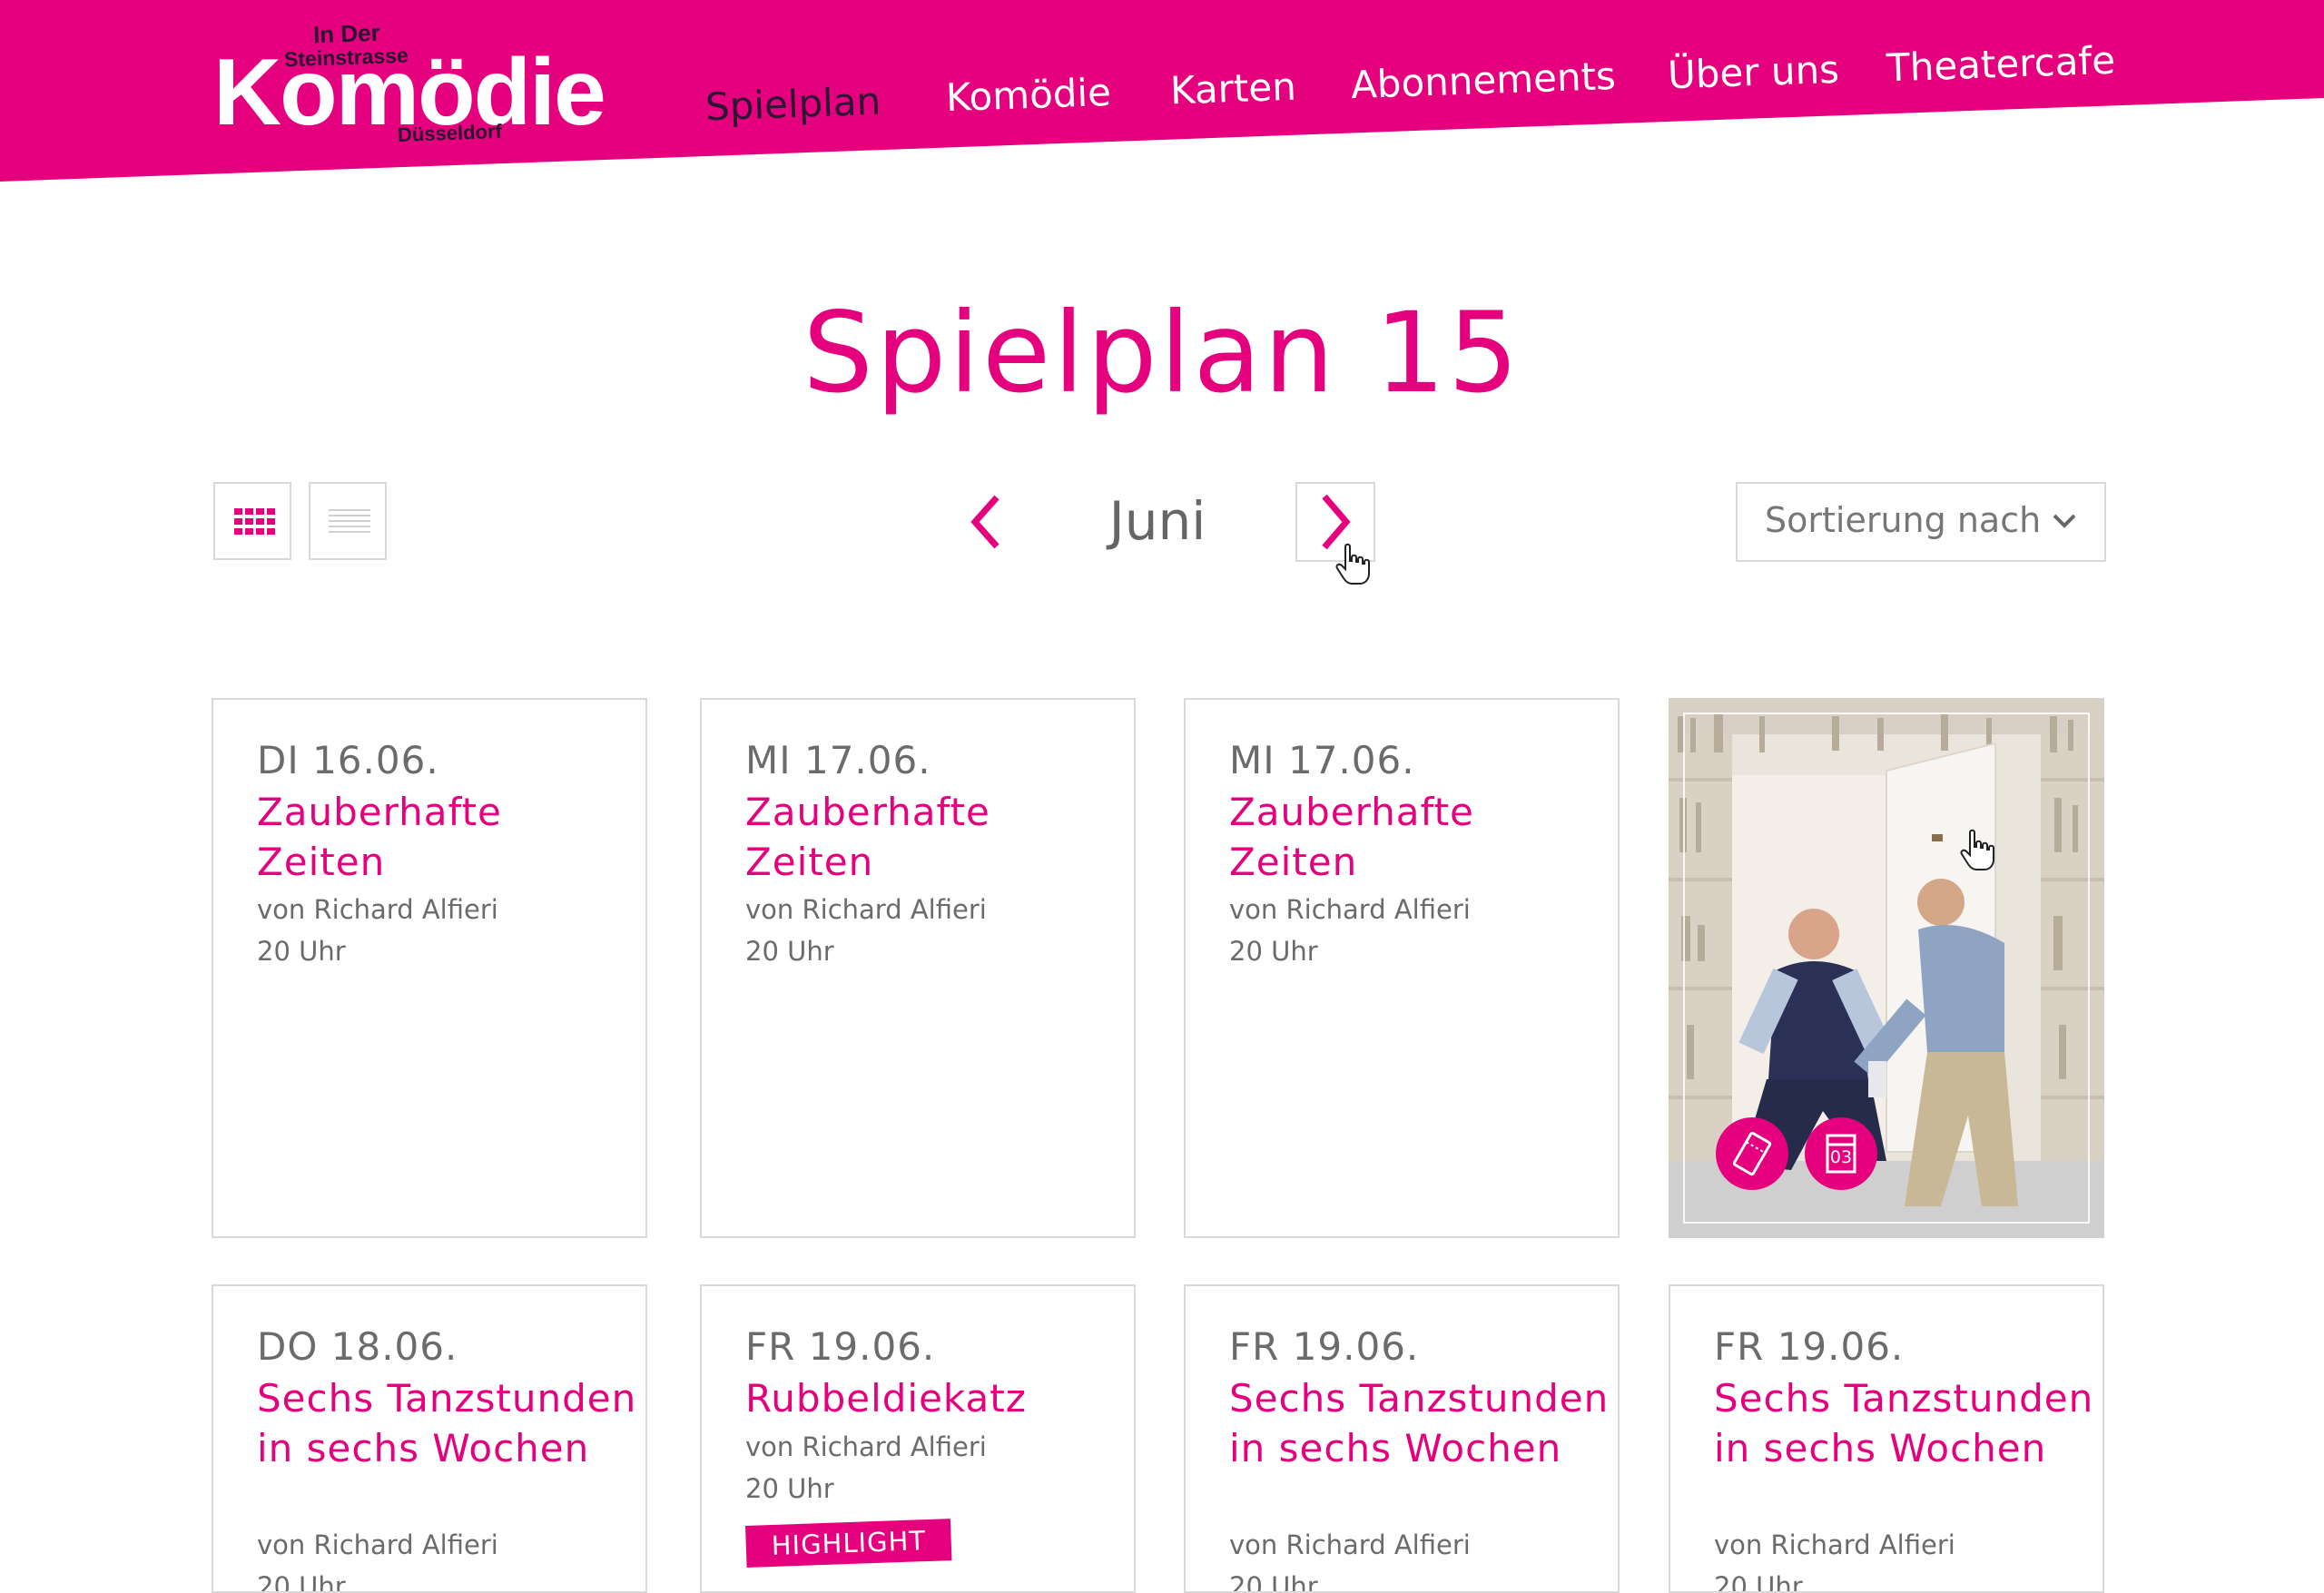 The height and width of the screenshot is (1593, 2324). Describe the element at coordinates (1232, 88) in the screenshot. I see `nav-item-karten: Karten` at that location.